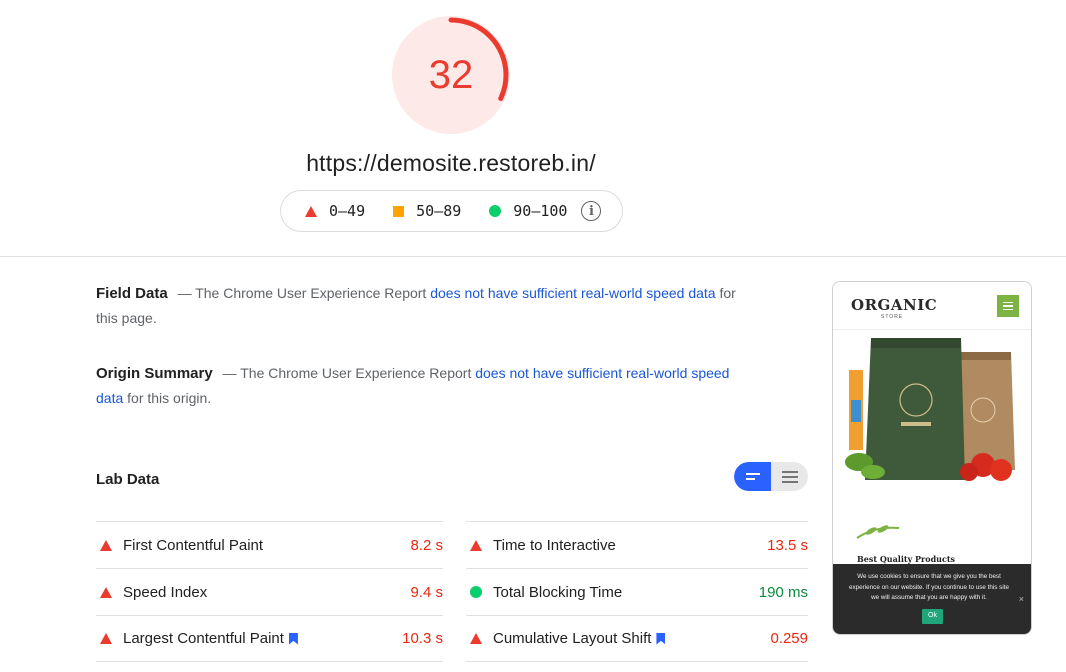 This screenshot has height=672, width=1066. I want to click on thumbnail-header: ORGANIC STORE, so click(932, 306).